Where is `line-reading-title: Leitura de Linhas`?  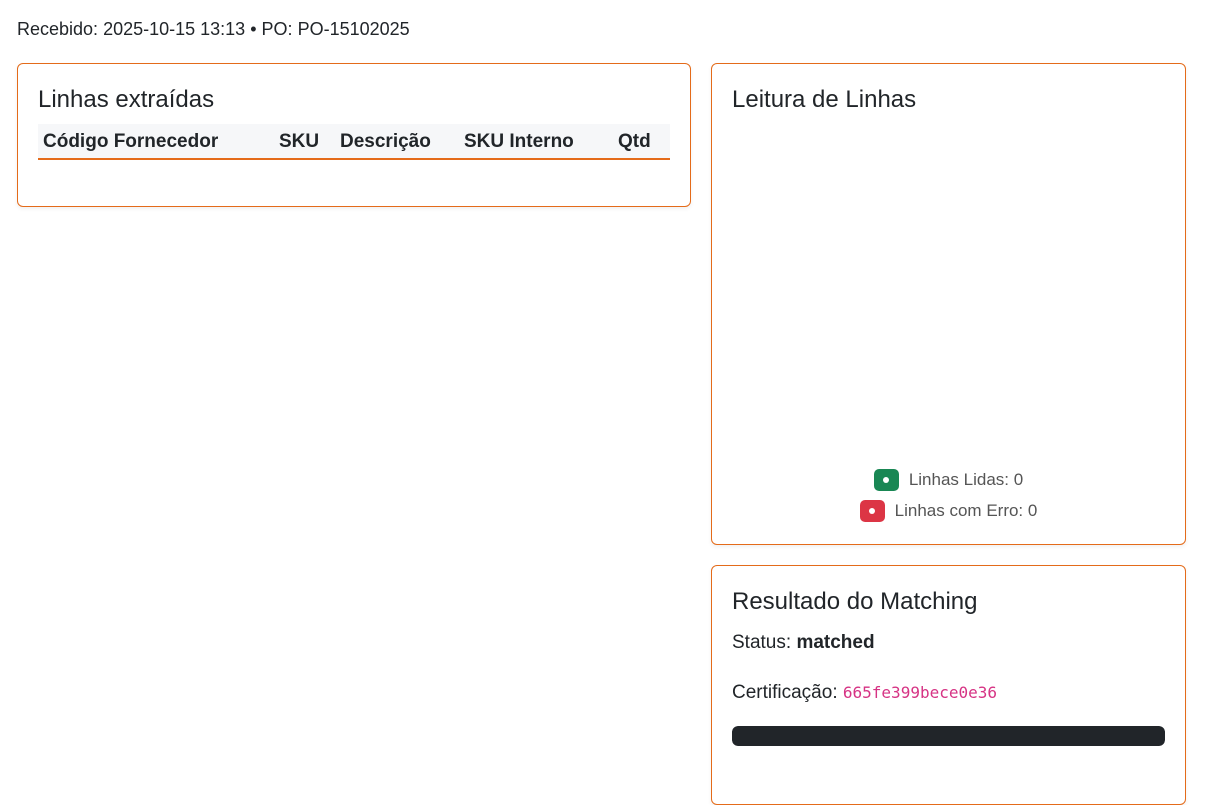 line-reading-title: Leitura de Linhas is located at coordinates (824, 99).